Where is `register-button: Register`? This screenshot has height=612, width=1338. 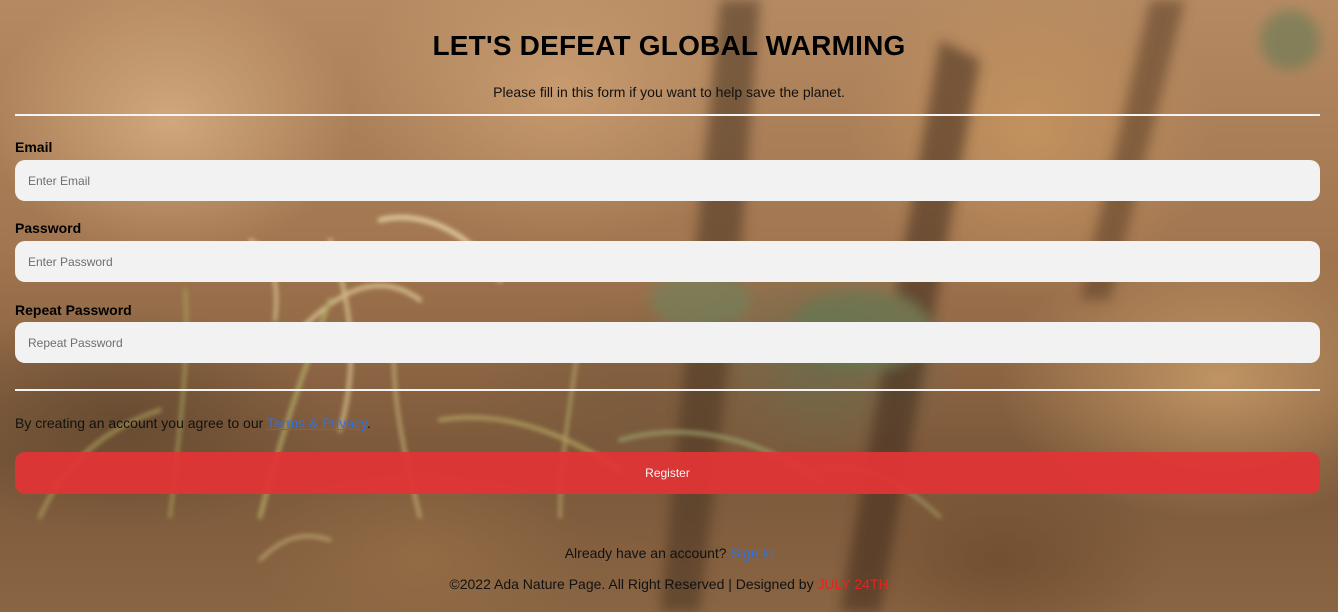
register-button: Register is located at coordinates (667, 473).